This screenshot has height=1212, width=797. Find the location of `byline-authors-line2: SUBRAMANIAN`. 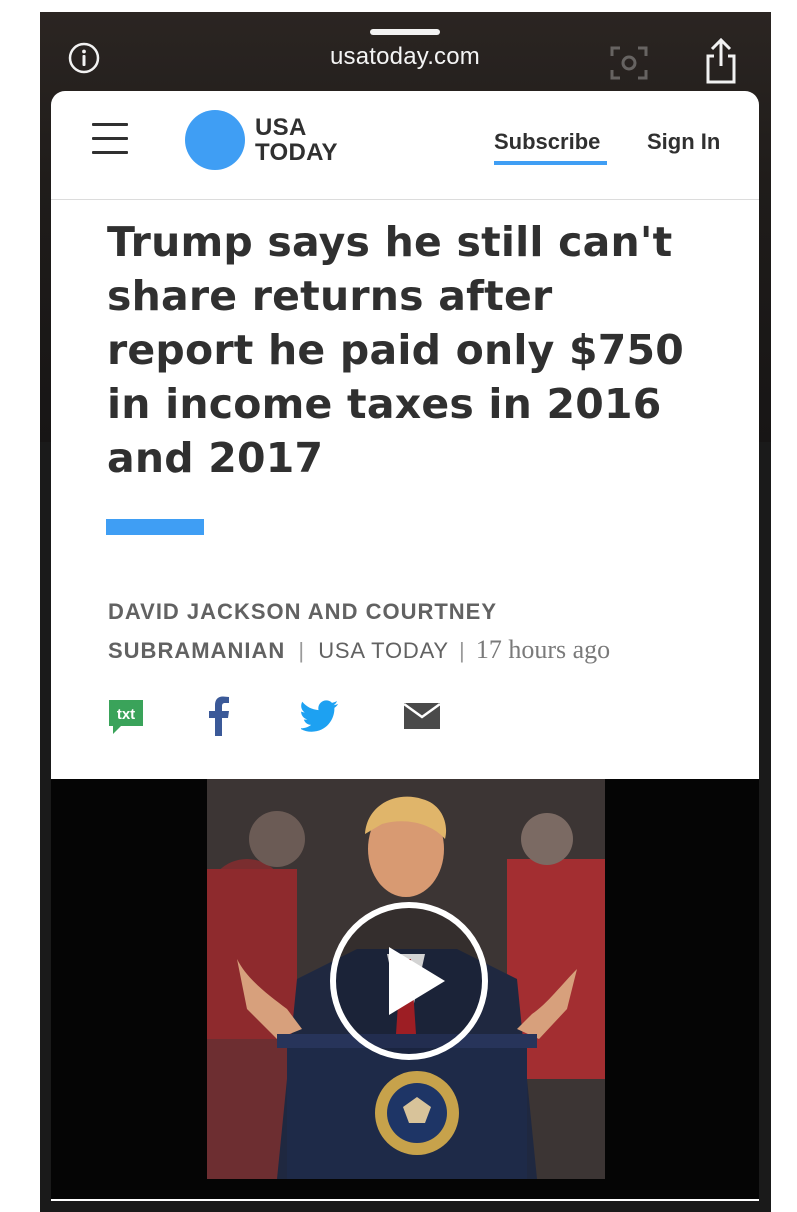

byline-authors-line2: SUBRAMANIAN is located at coordinates (197, 650).